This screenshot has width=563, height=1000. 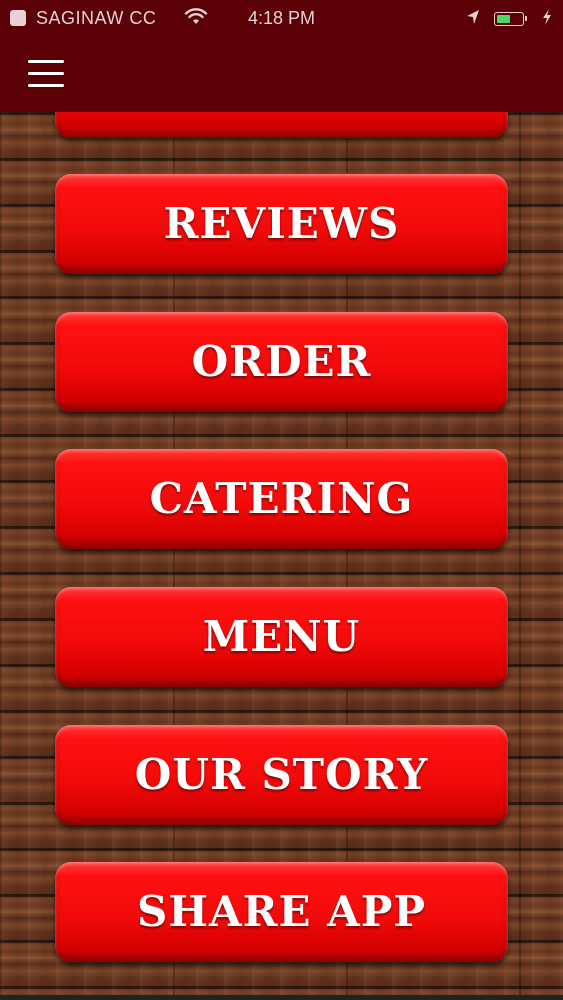 I want to click on reviews-button: REVIEWS, so click(x=281, y=224).